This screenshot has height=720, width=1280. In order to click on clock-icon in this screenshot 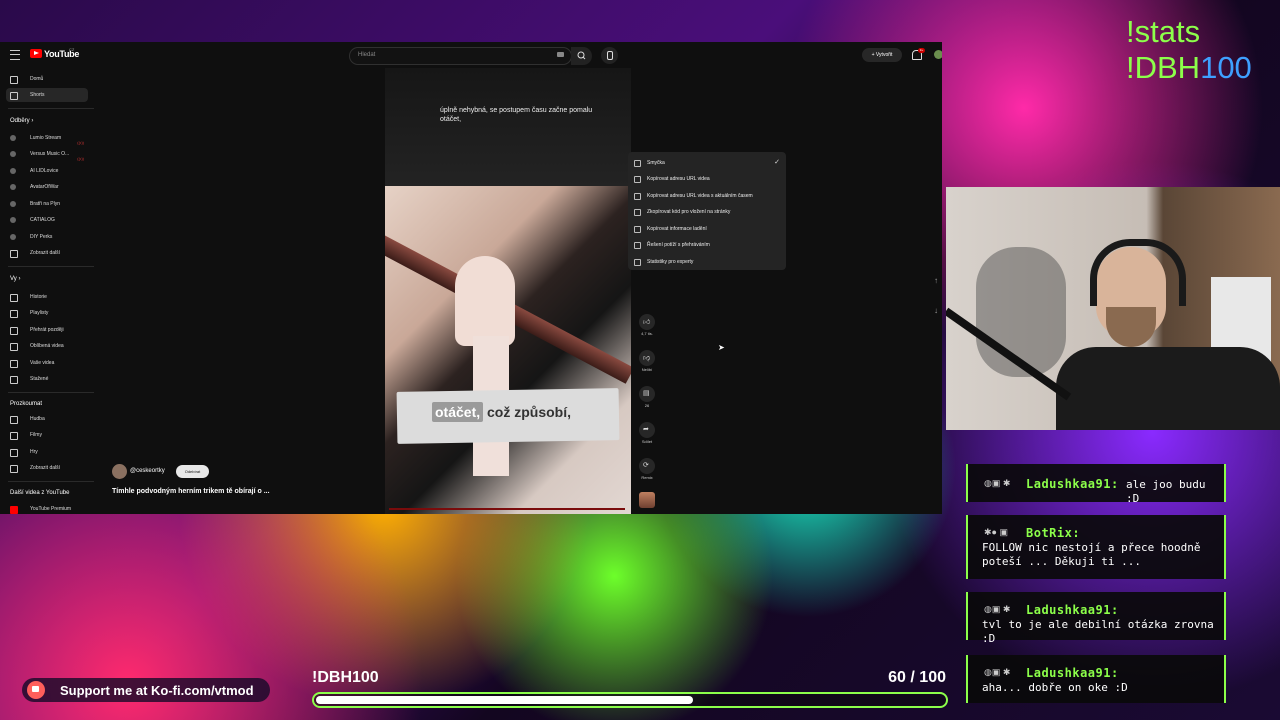, I will do `click(14, 331)`.